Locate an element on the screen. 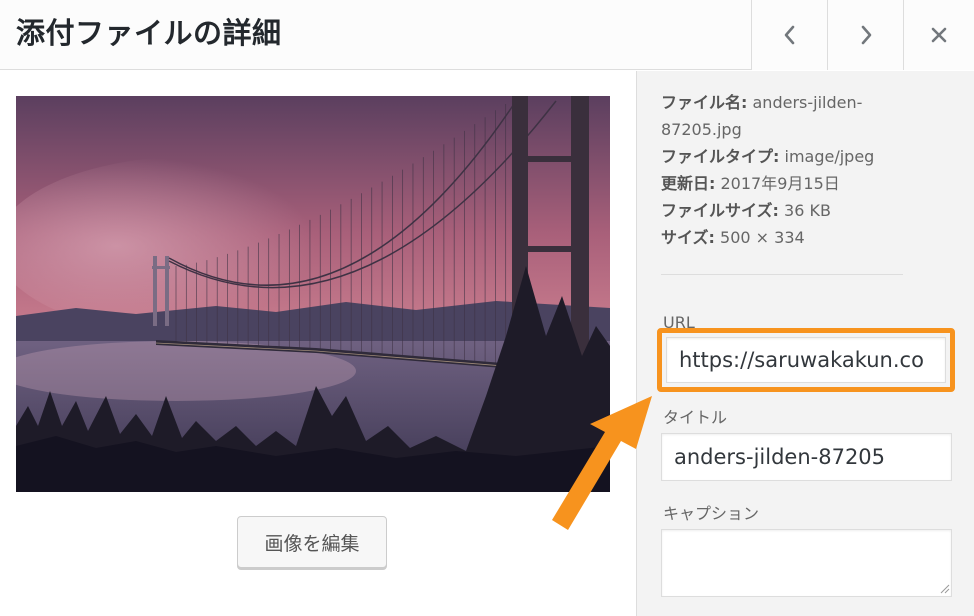 The image size is (974, 616). filesize-row: ファイルサイズ: 36 KB is located at coordinates (796, 210).